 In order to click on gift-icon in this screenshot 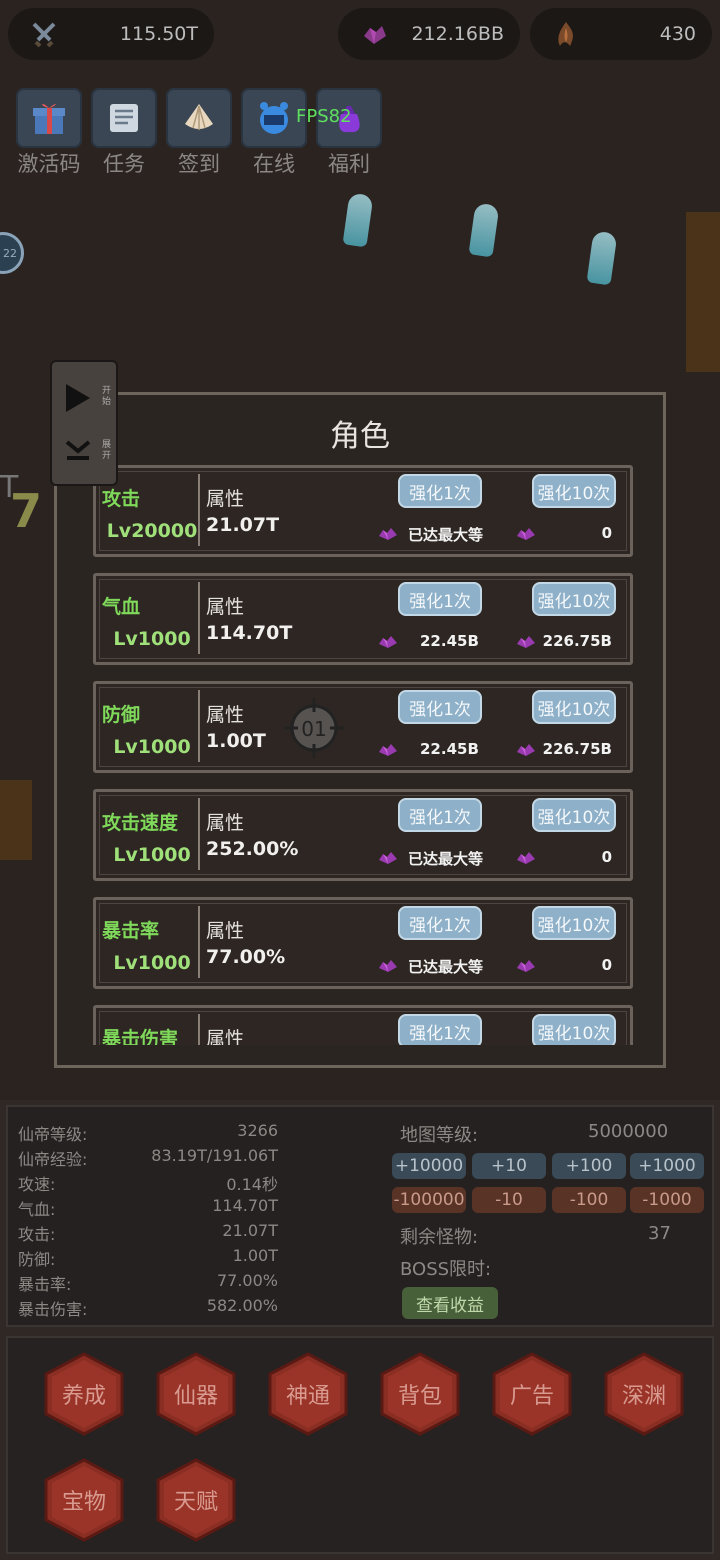, I will do `click(49, 118)`.